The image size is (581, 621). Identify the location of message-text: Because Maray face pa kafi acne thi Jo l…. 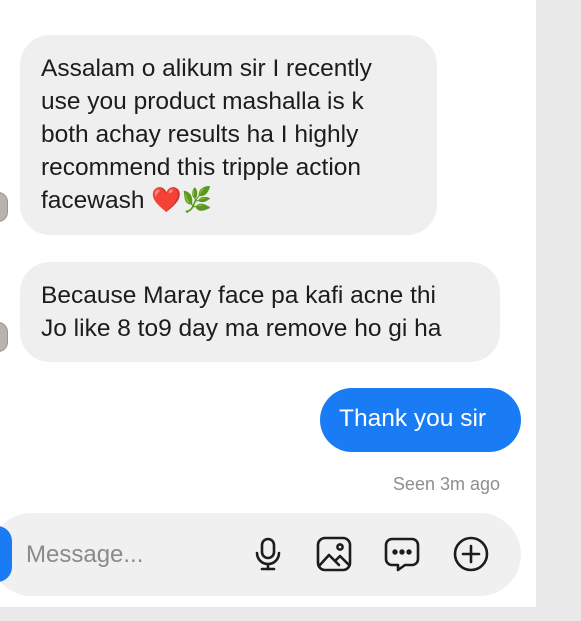
(241, 312).